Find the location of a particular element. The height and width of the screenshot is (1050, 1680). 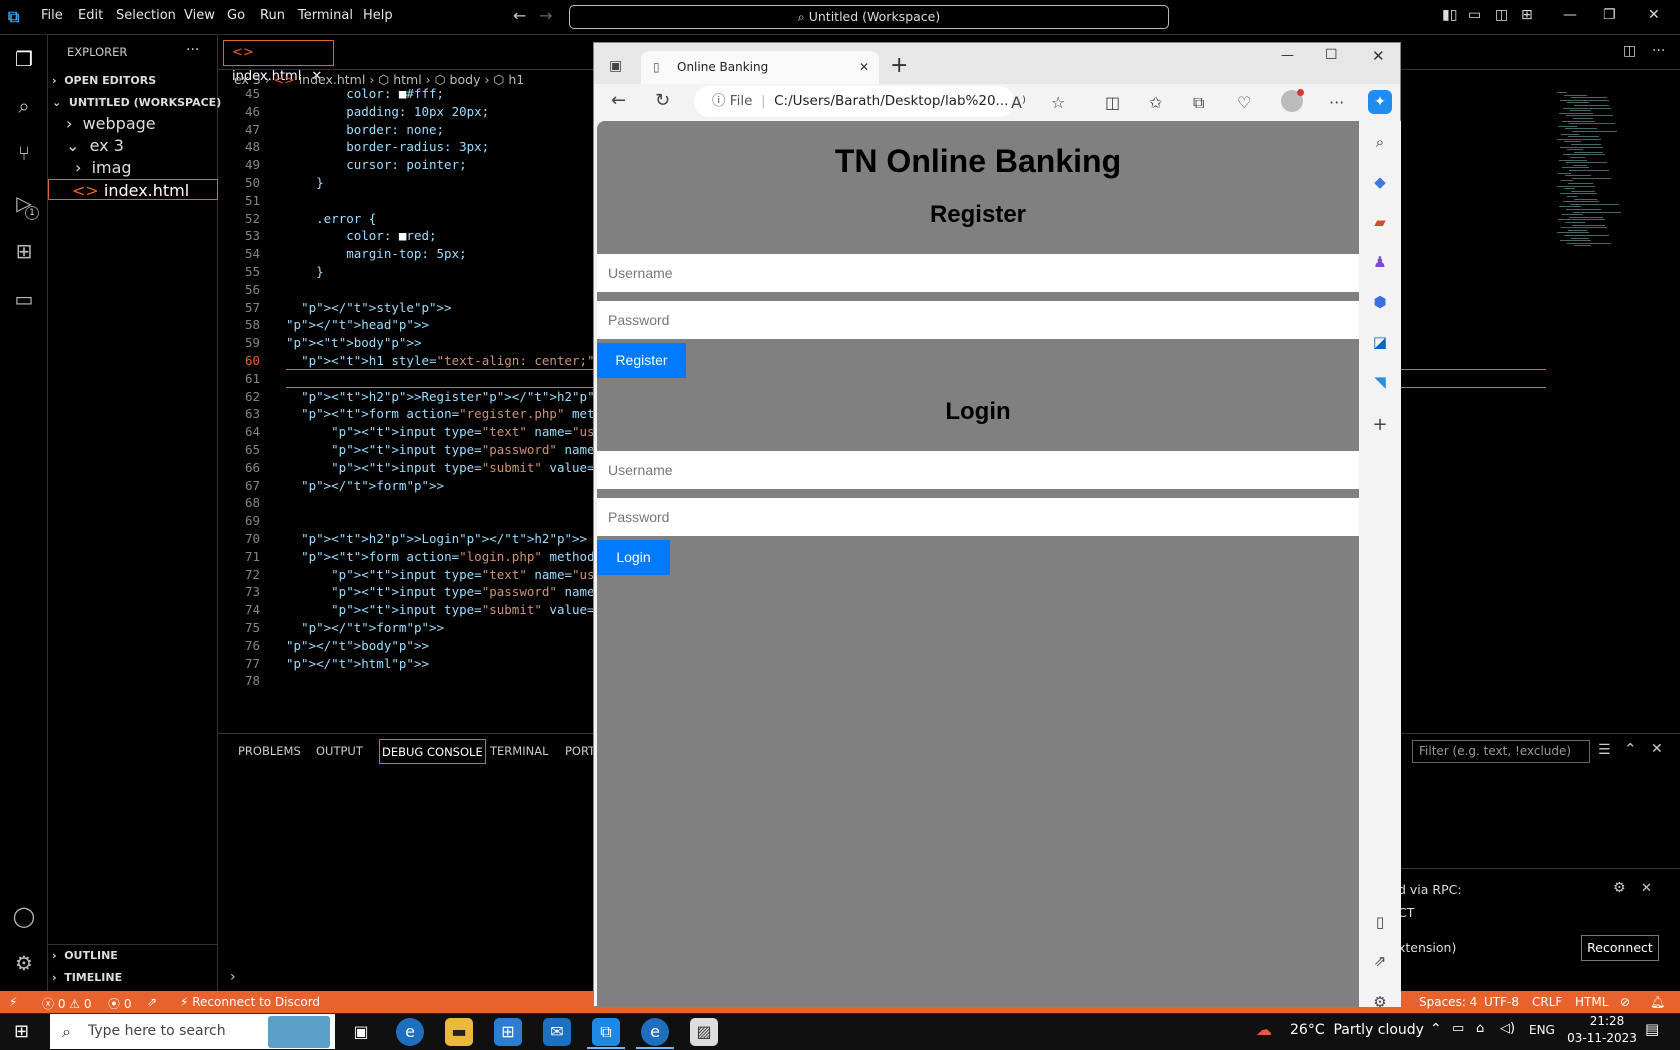

tab-problems: PROBLEMS is located at coordinates (269, 751).